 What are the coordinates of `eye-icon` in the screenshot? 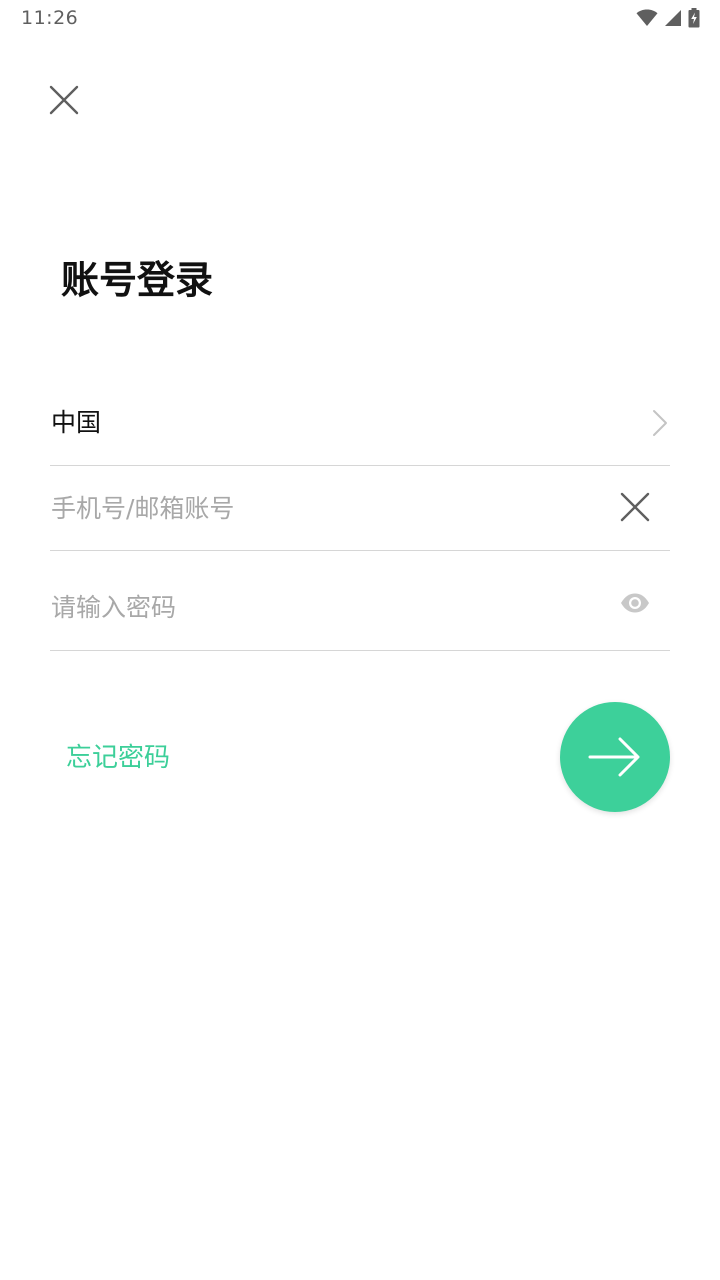 It's located at (635, 603).